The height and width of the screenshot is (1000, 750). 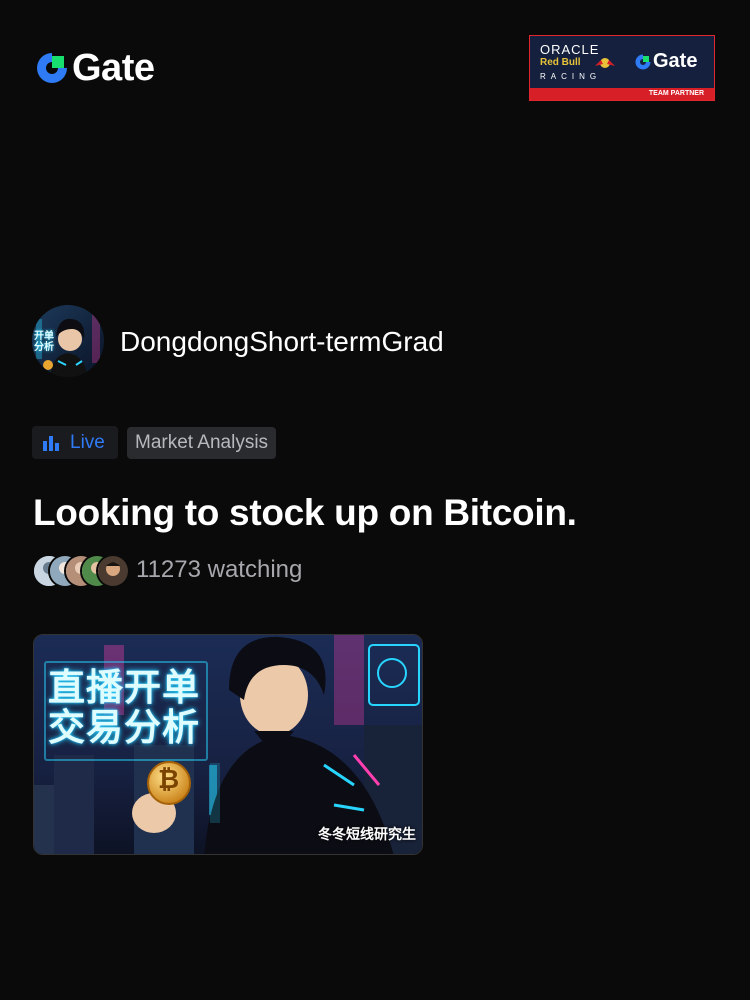 I want to click on stream-title: Looking to stock up on Bitcoin., so click(x=305, y=512).